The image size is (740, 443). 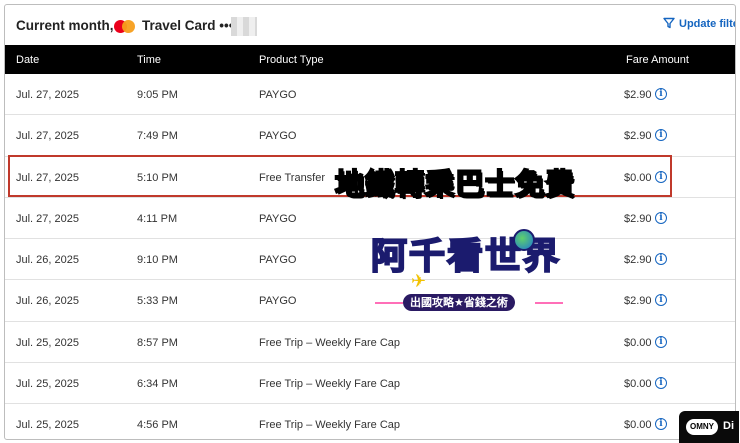 I want to click on table-header: Date Time Product Type Fare Amount, so click(x=370, y=59).